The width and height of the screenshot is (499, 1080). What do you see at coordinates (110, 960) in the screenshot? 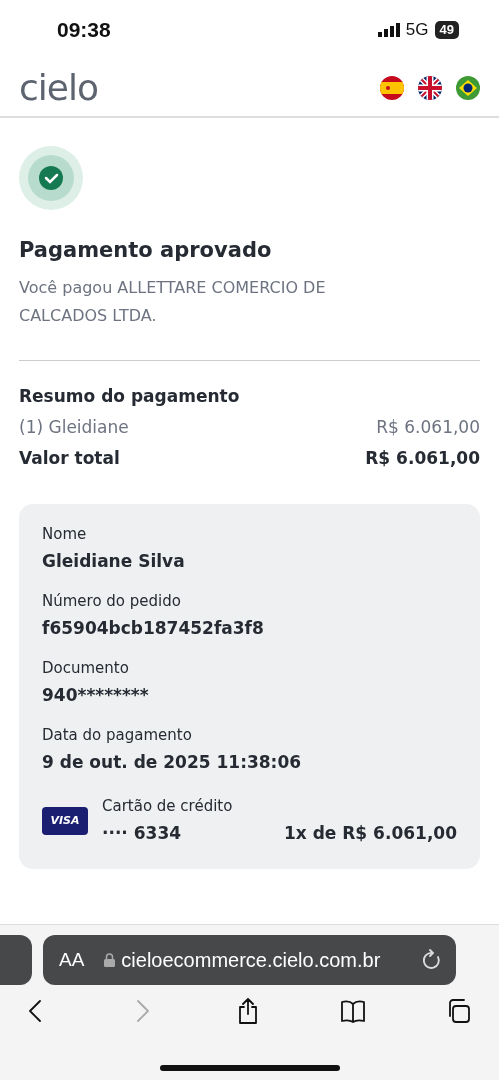
I see `lock-icon` at bounding box center [110, 960].